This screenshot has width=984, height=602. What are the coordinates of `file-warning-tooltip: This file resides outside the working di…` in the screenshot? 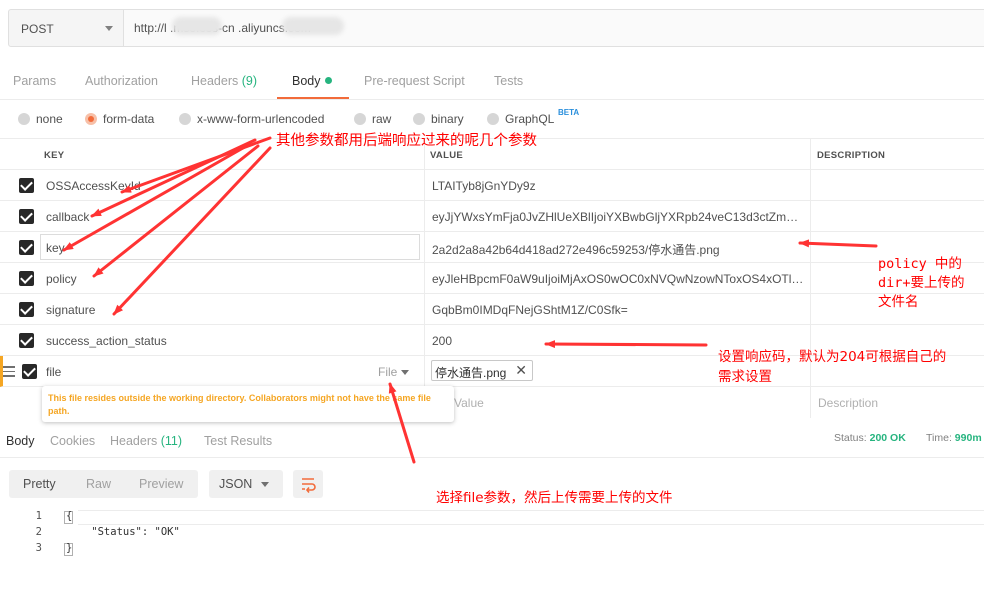 It's located at (248, 404).